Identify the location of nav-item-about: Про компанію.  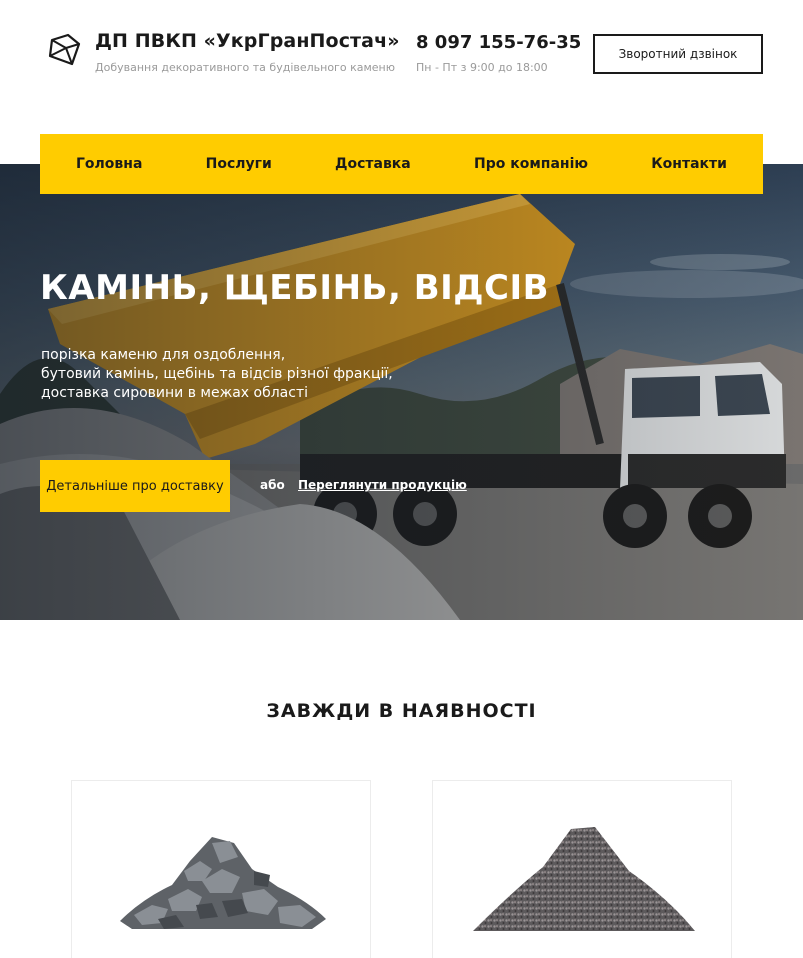
(531, 164).